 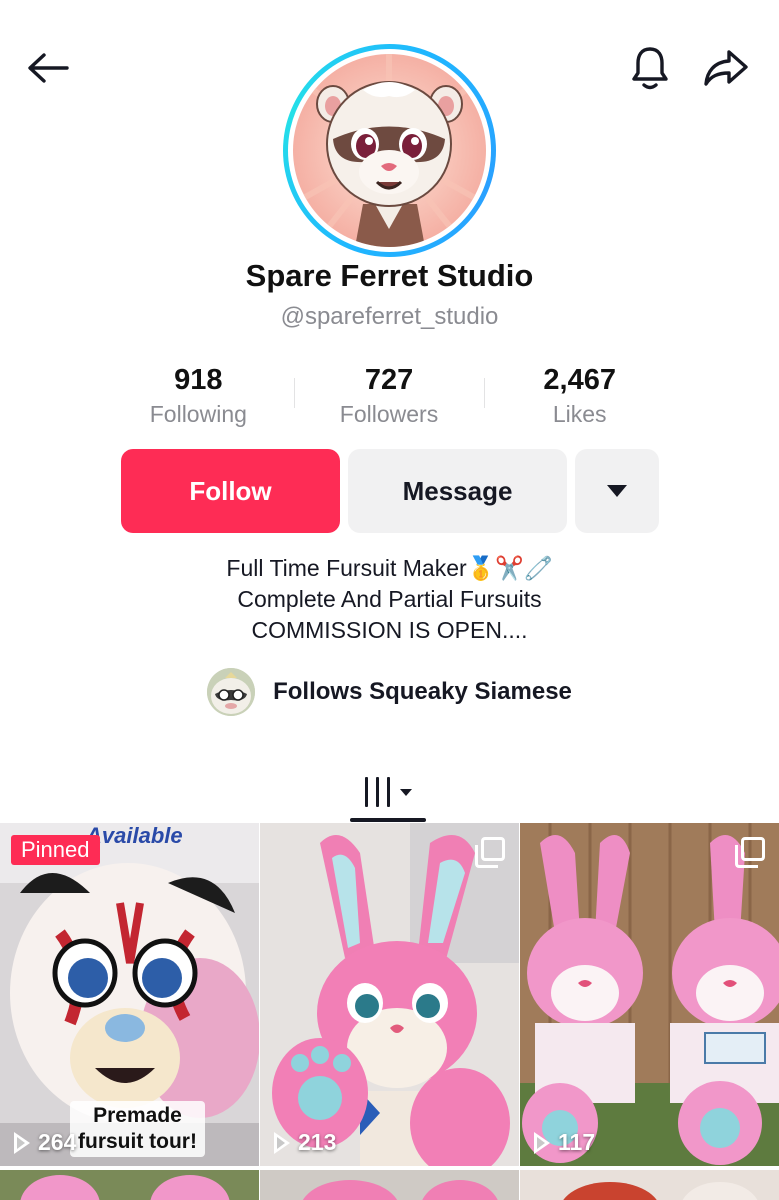 What do you see at coordinates (579, 414) in the screenshot?
I see `stat-label: Likes` at bounding box center [579, 414].